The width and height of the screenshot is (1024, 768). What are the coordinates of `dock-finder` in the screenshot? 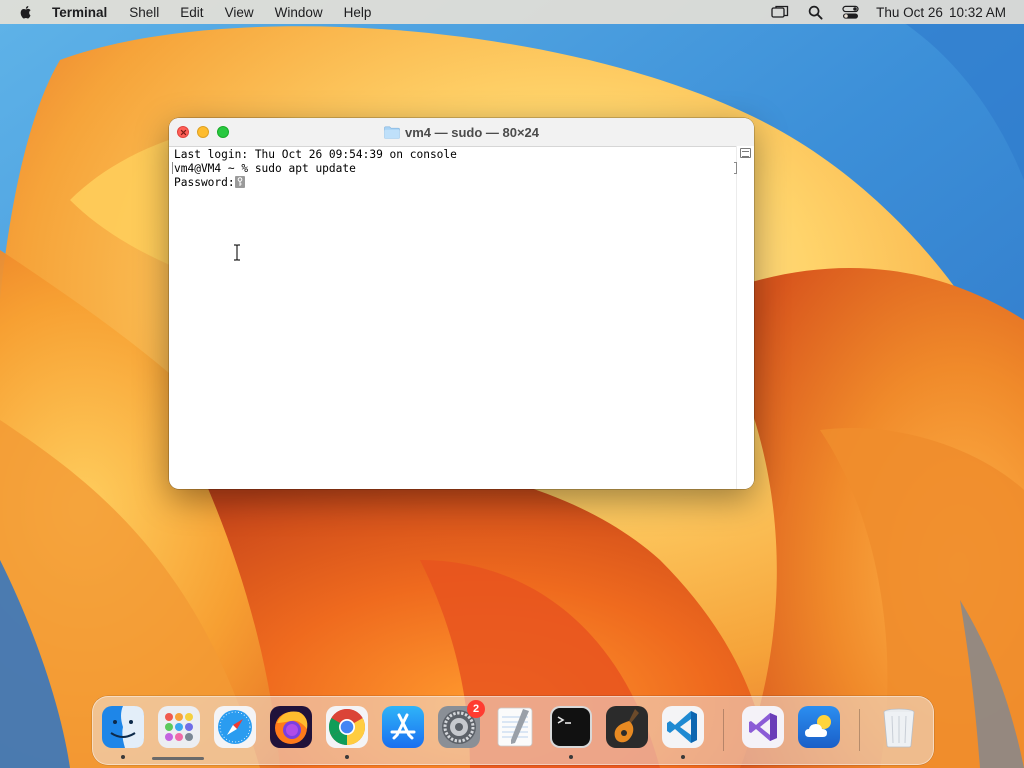 It's located at (123, 732).